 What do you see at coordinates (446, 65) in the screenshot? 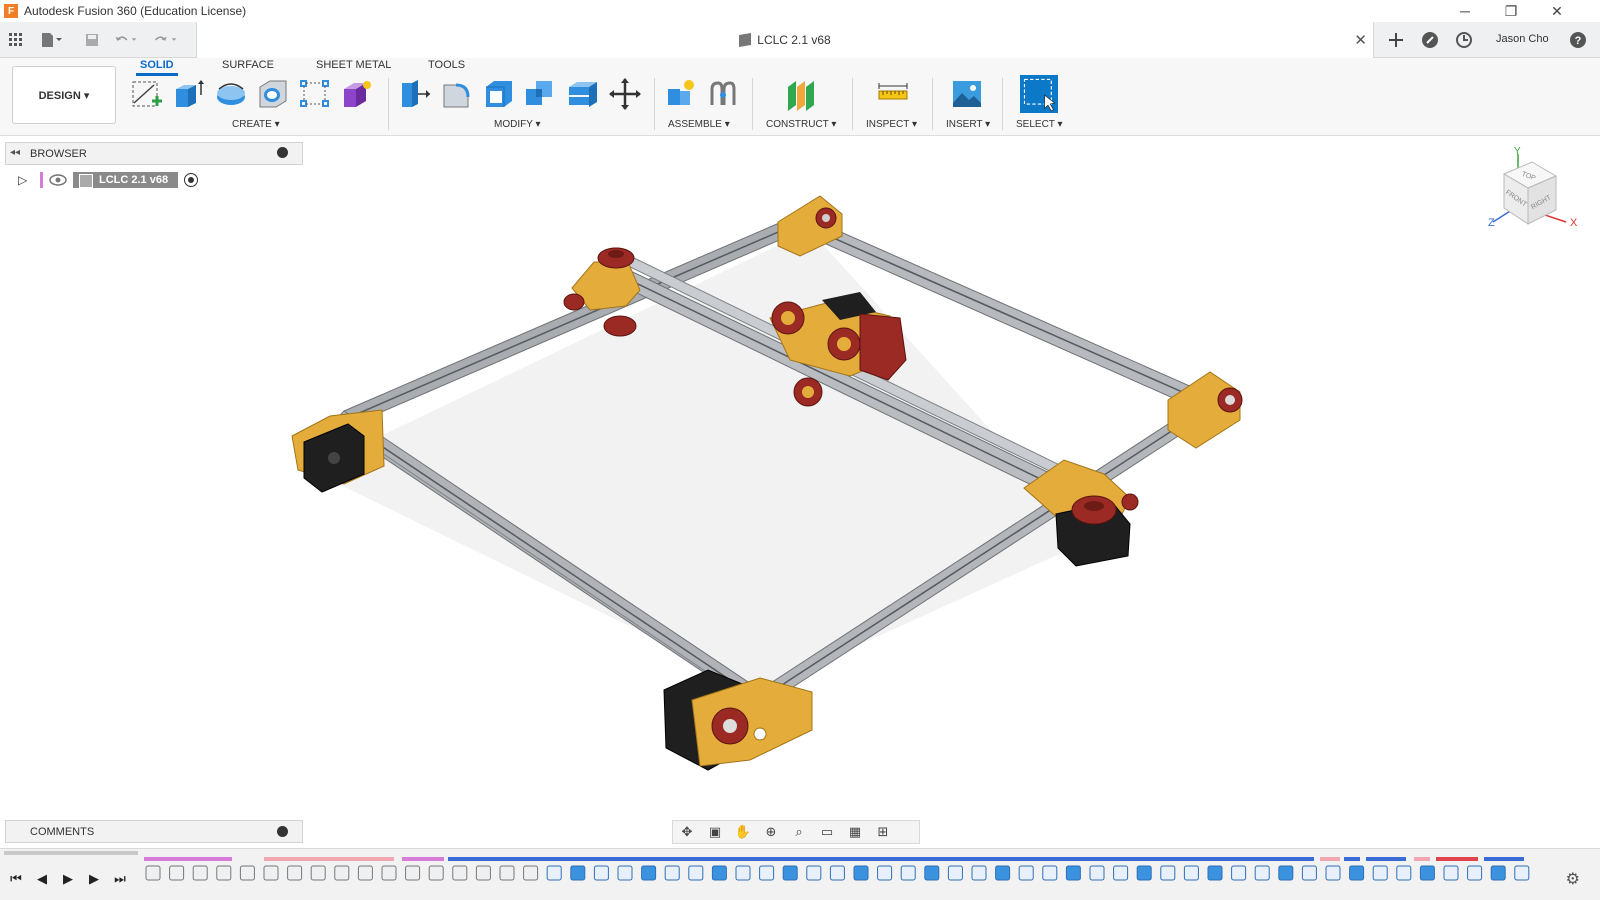
I see `tab-tools: TOOLS` at bounding box center [446, 65].